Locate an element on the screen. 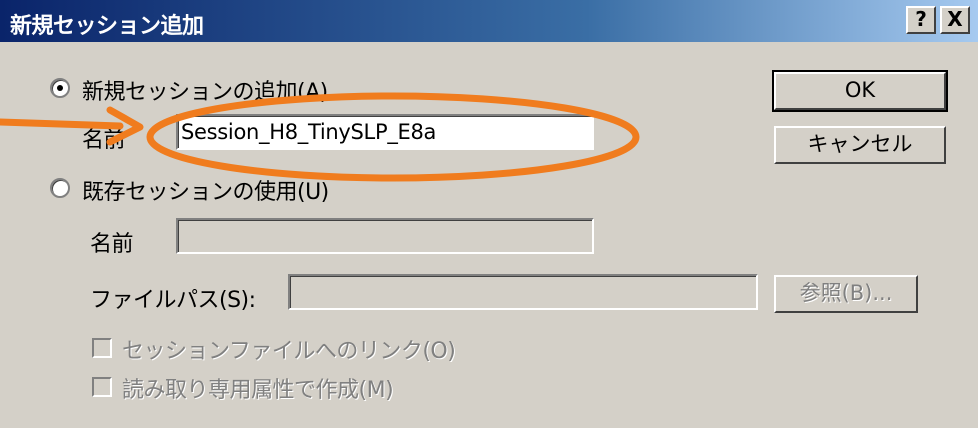 The image size is (978, 428). window-title: 新規セッション追加 is located at coordinates (107, 26).